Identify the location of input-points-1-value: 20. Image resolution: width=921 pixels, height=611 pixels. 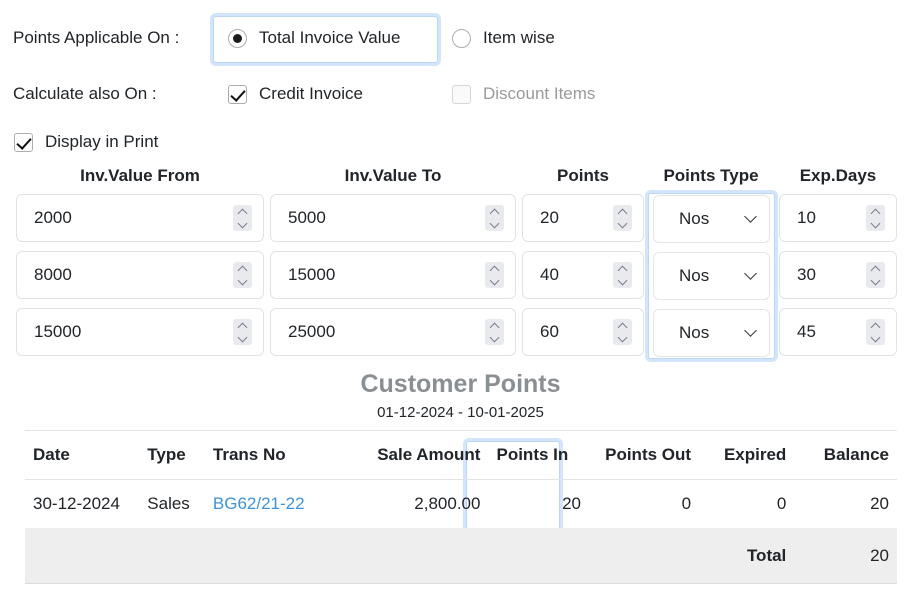
(549, 217).